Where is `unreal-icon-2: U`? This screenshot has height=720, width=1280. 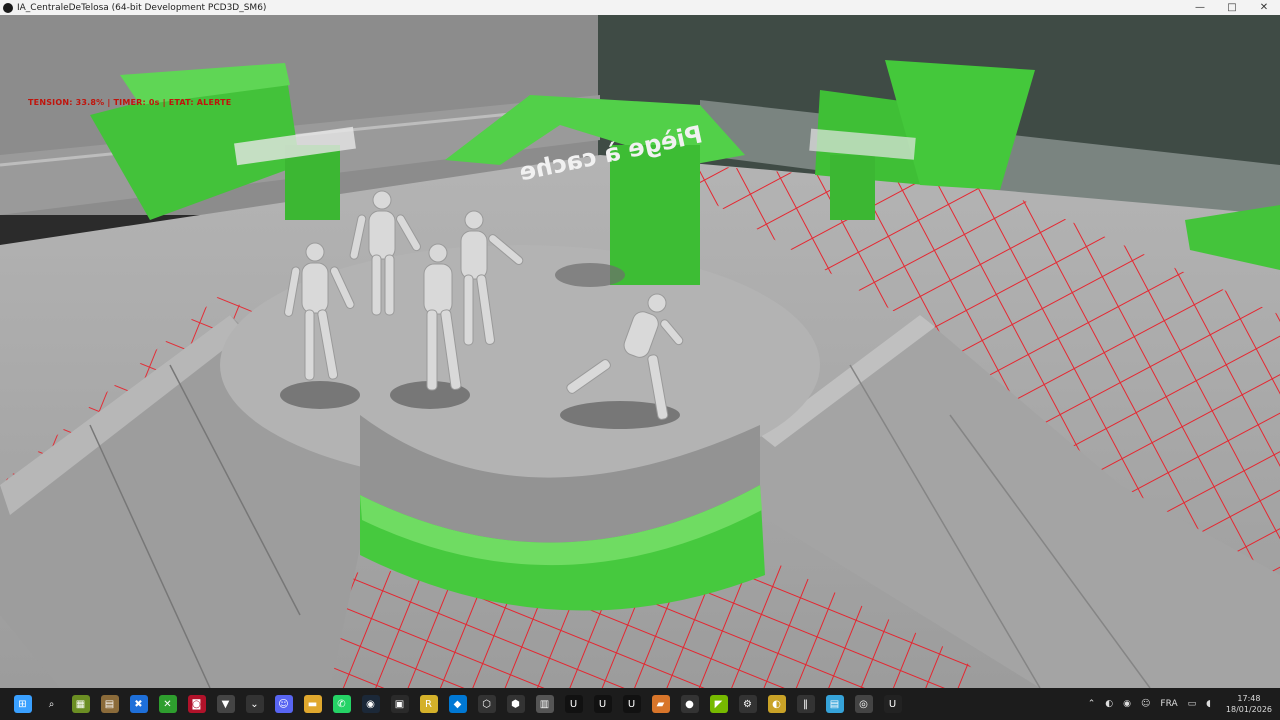 unreal-icon-2: U is located at coordinates (602, 704).